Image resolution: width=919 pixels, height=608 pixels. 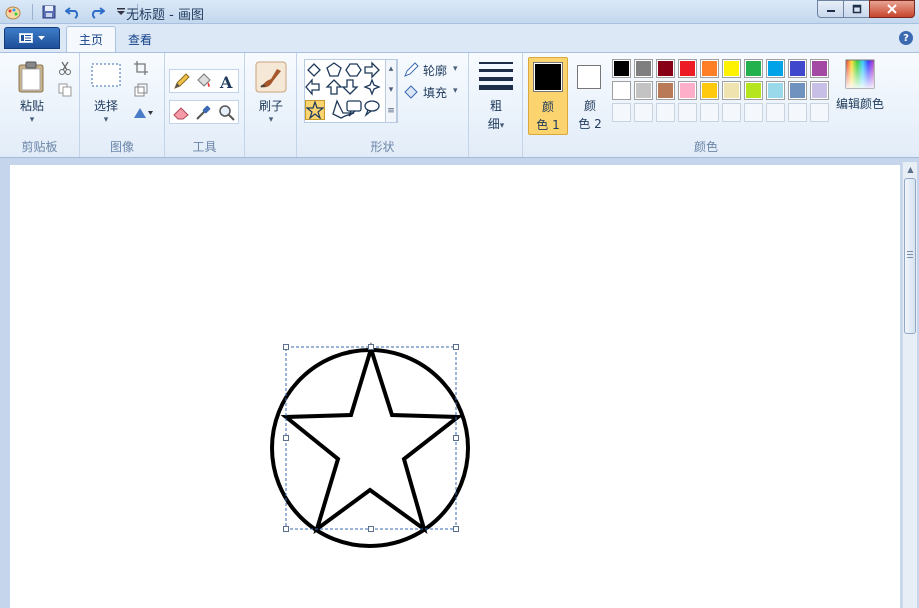 I want to click on help-icon: ?, so click(x=906, y=38).